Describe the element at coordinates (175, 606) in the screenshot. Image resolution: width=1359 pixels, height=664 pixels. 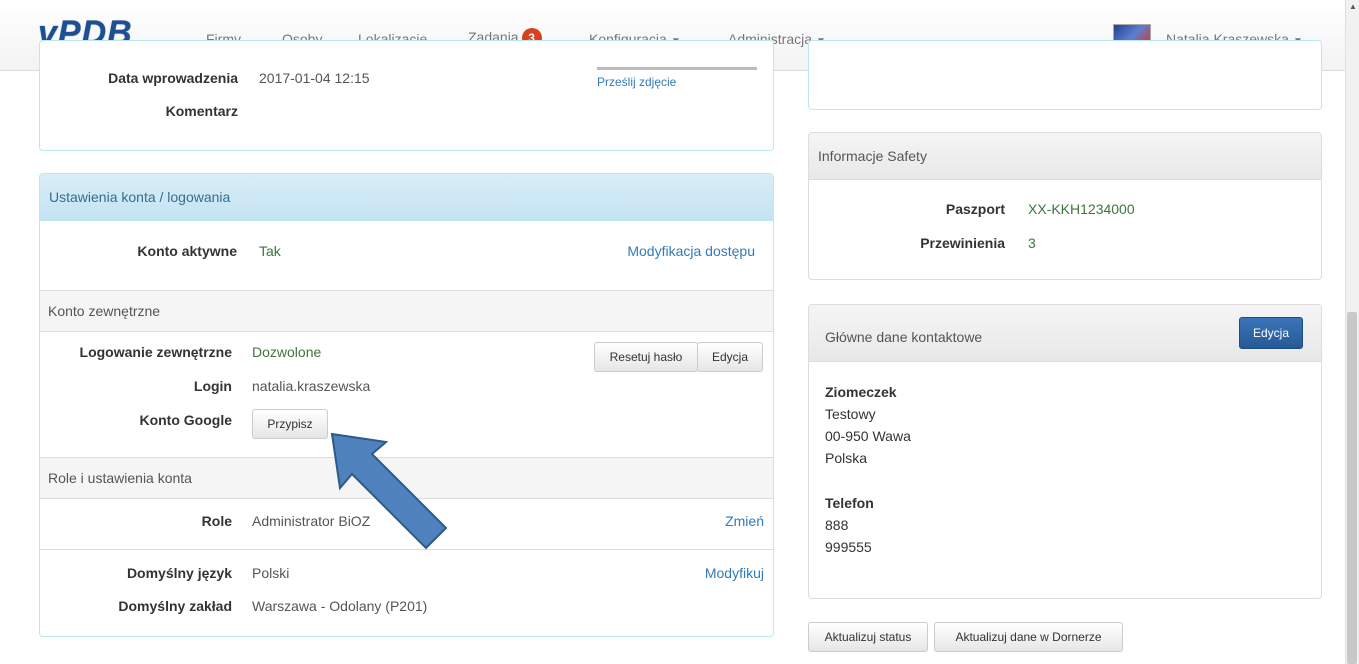
I see `default-plant-label: Domyślny zakład` at that location.